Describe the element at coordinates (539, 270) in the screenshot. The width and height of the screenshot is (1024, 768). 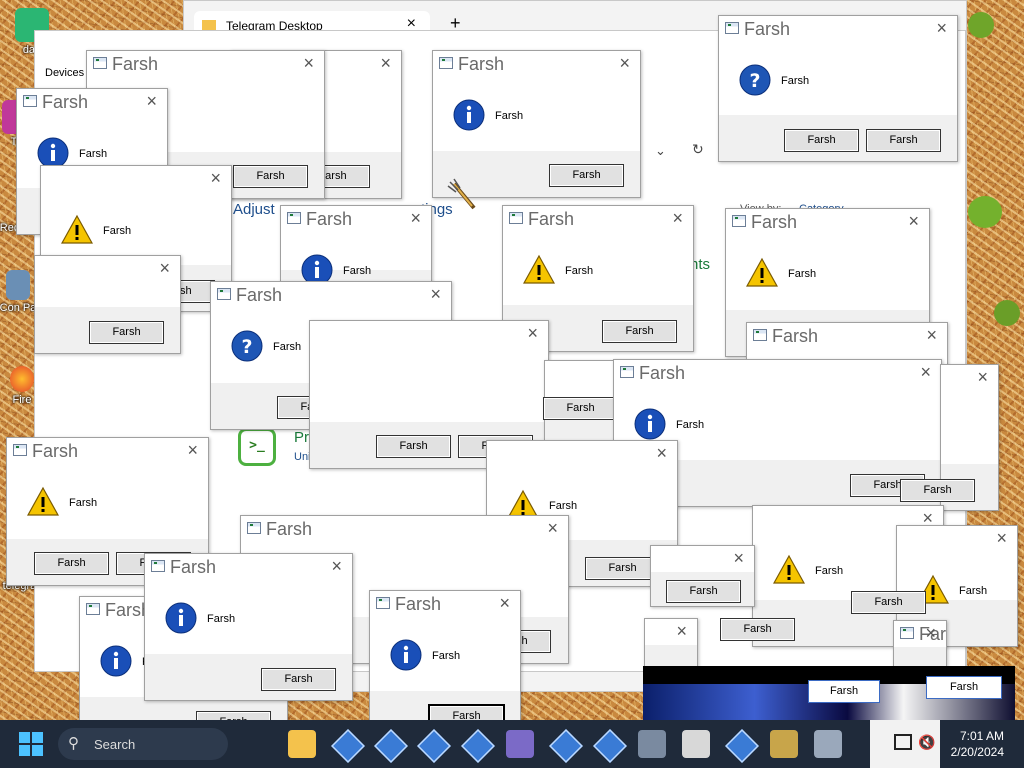
I see `warning-icon` at that location.